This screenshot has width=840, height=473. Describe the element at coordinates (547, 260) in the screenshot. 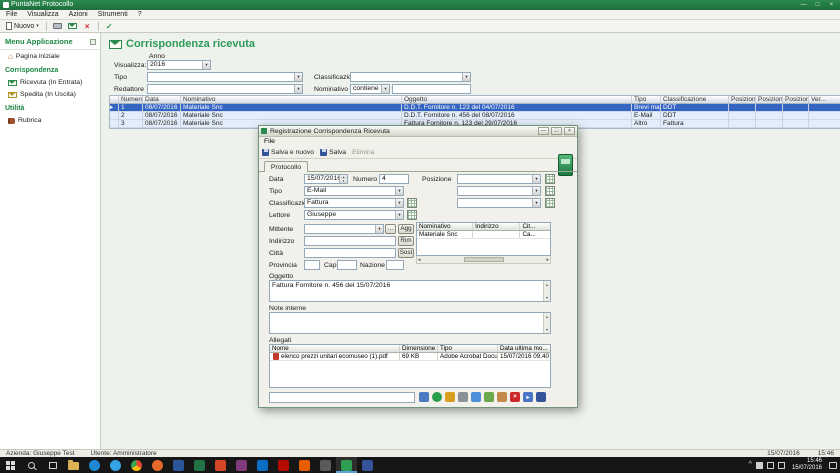

I see `scroll-right-icon: ▸` at that location.